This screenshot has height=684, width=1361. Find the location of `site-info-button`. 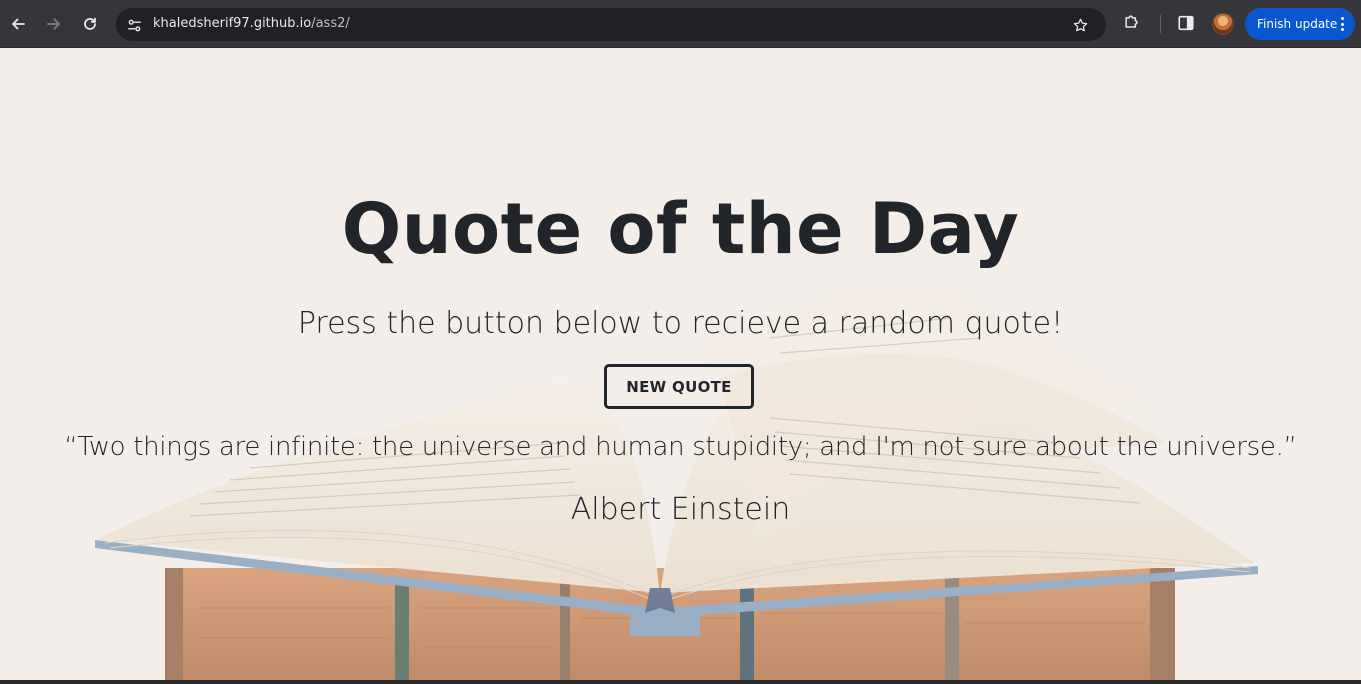

site-info-button is located at coordinates (134, 25).